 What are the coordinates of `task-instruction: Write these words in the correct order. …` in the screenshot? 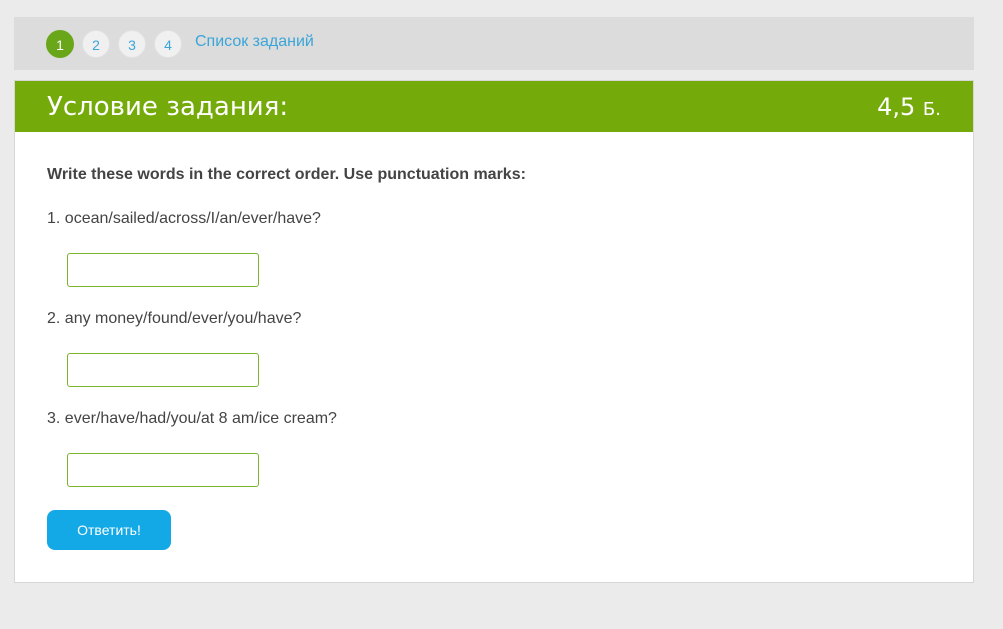 It's located at (286, 174).